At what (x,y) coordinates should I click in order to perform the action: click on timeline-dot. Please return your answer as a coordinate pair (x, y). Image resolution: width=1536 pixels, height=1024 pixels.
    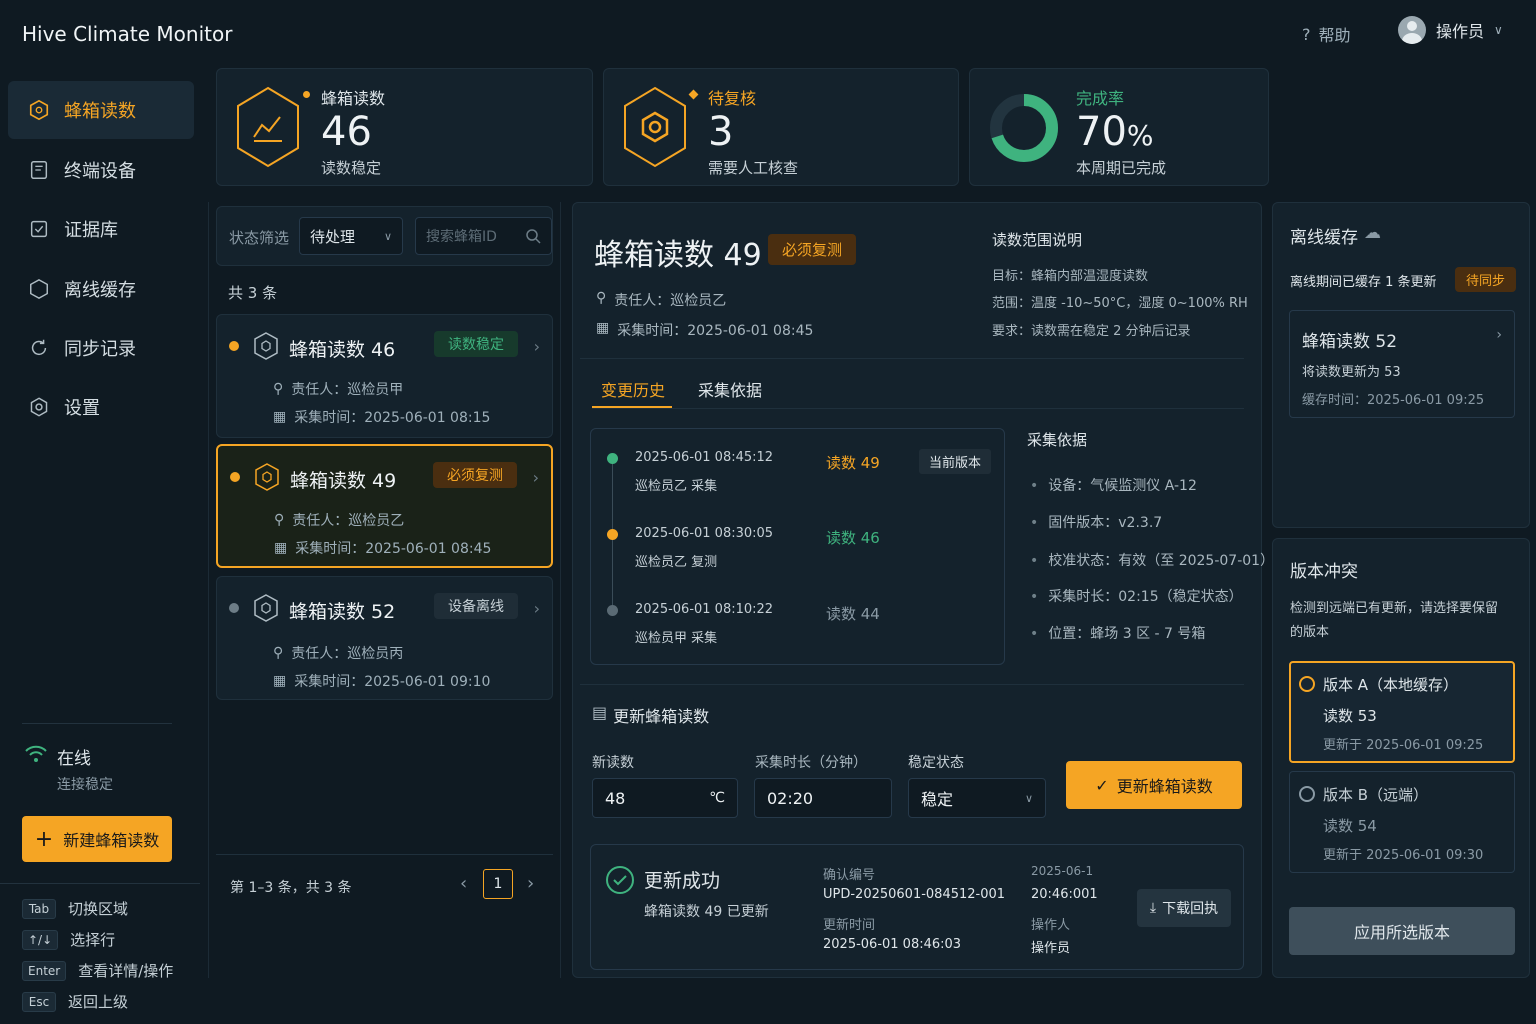
    Looking at the image, I should click on (612, 534).